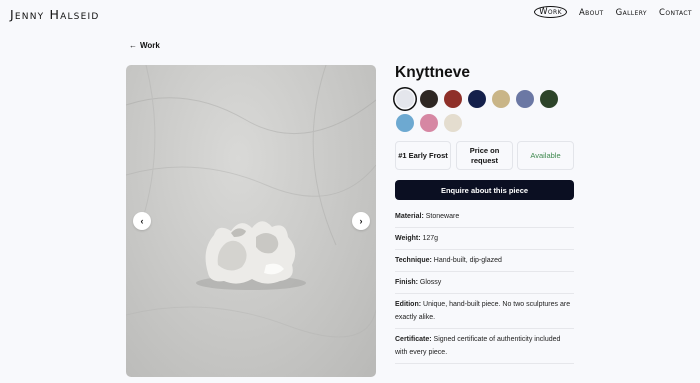  Describe the element at coordinates (631, 13) in the screenshot. I see `nav-item-gallery: Gallery` at that location.